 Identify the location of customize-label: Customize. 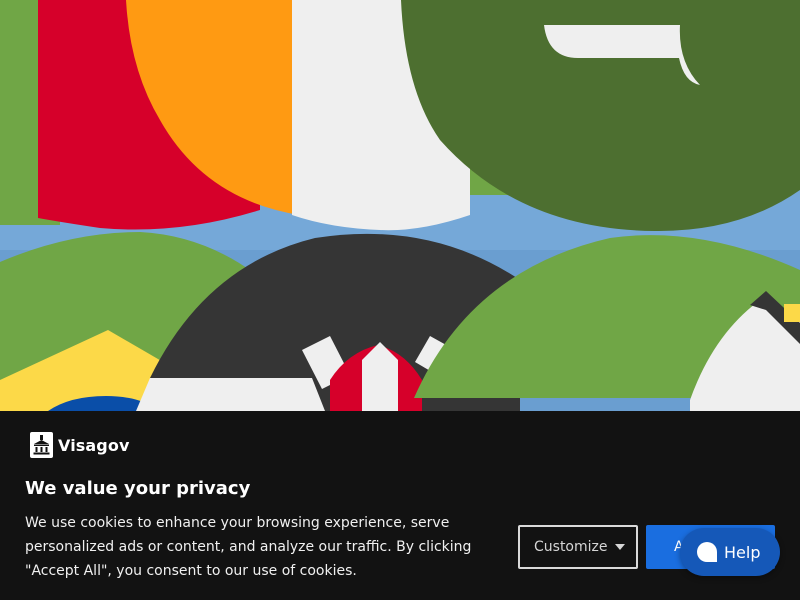
(571, 547).